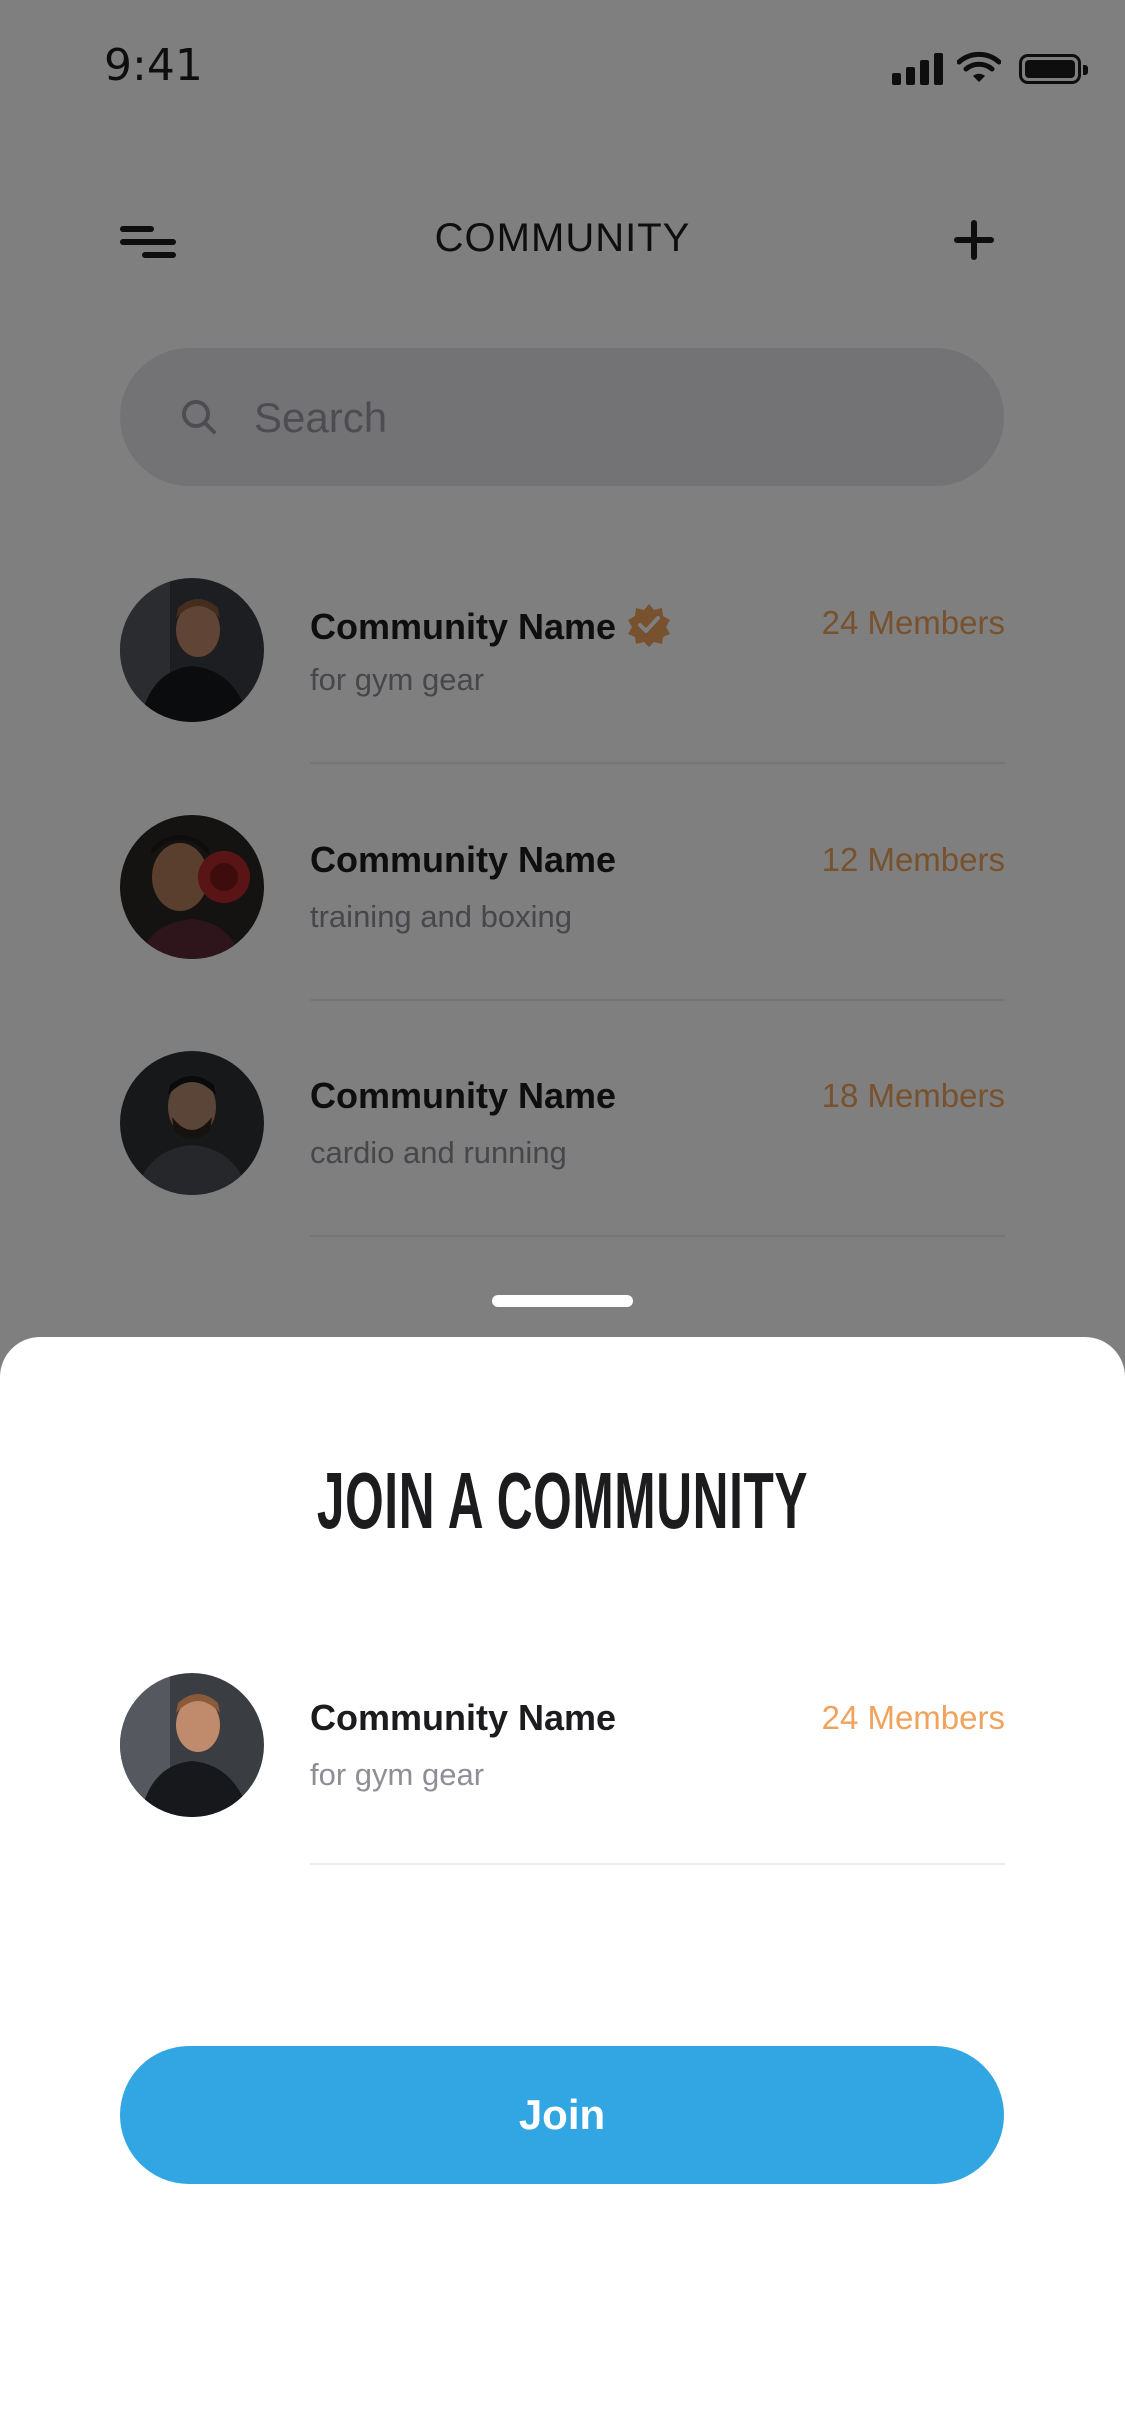 This screenshot has height=2436, width=1125. I want to click on community-description: for gym gear, so click(397, 1774).